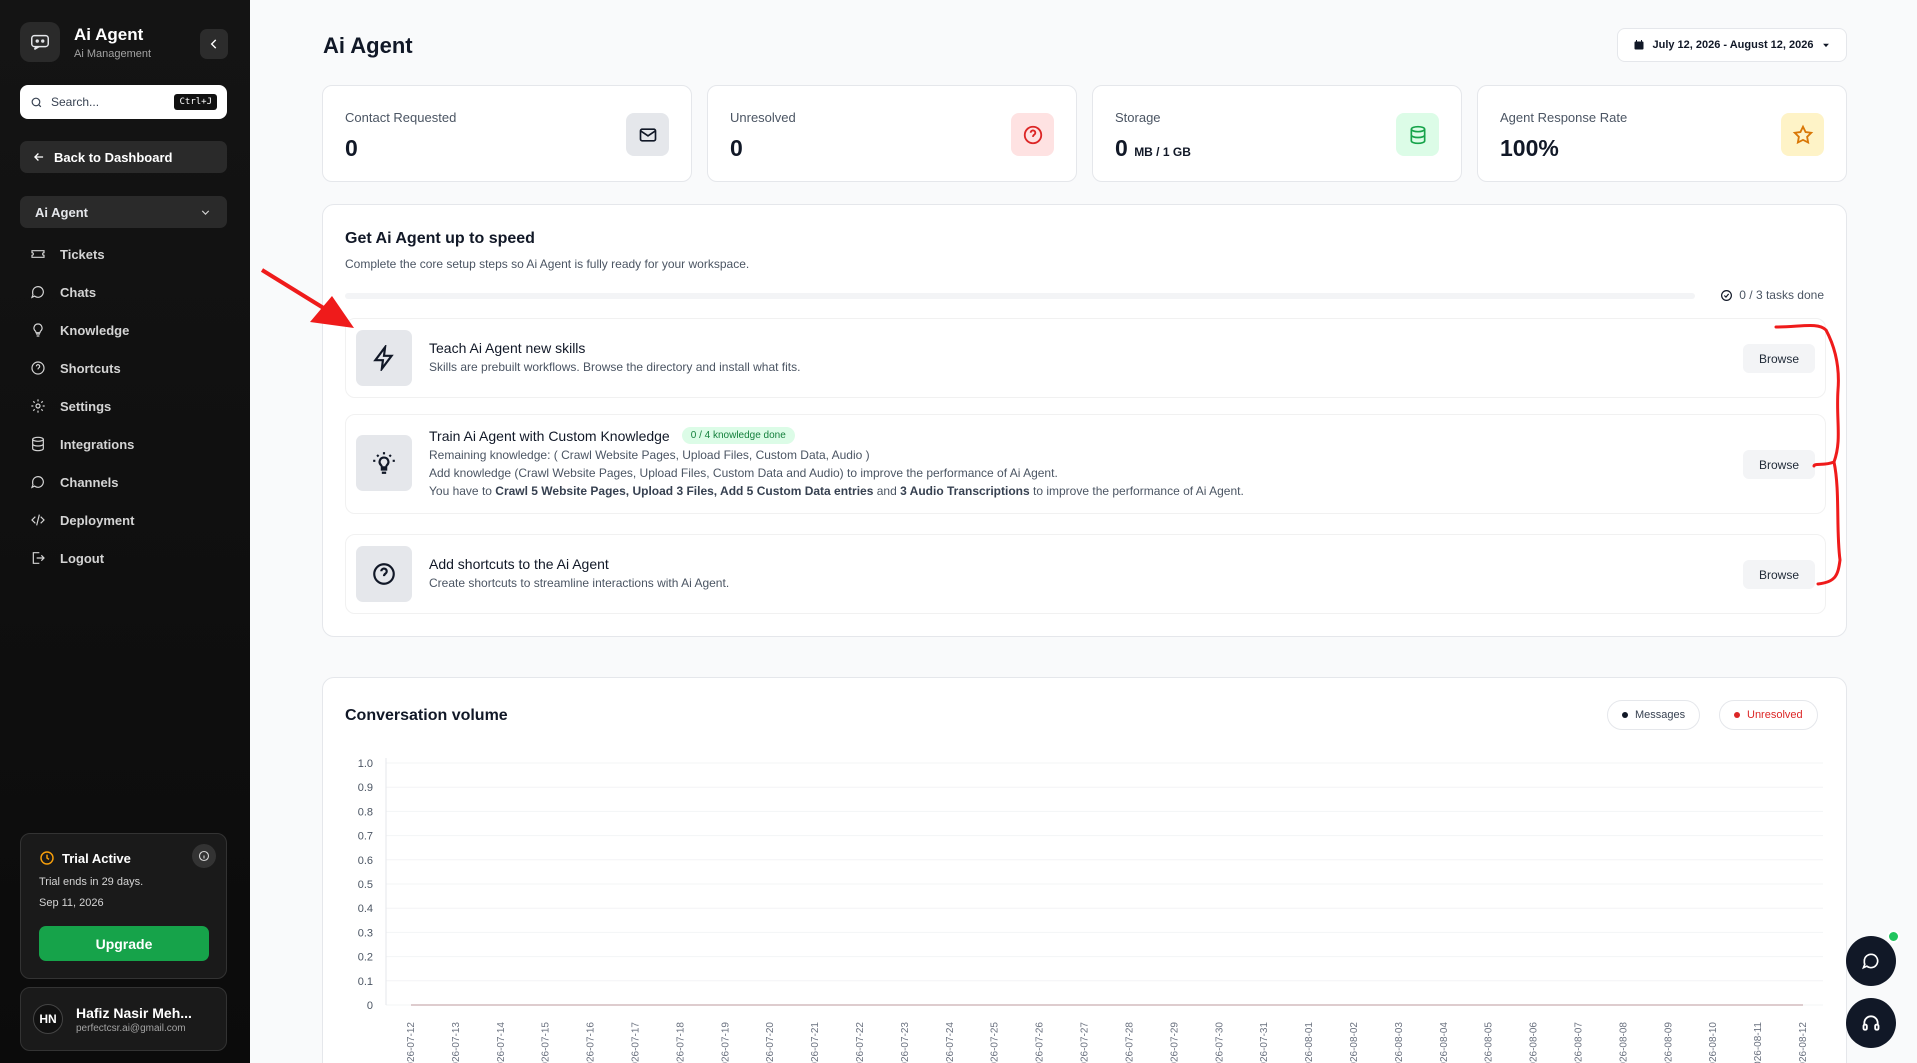 This screenshot has width=1917, height=1063. I want to click on x-tick-label: 2026-07-15, so click(546, 1042).